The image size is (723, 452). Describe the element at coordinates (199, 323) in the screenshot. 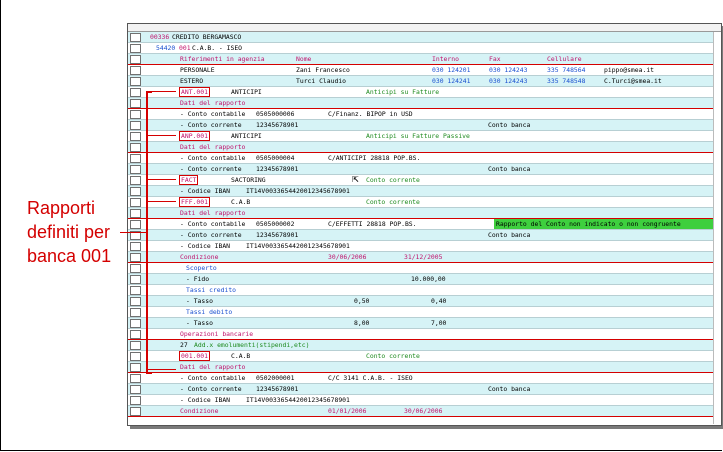

I see `tasso-label: - Tasso` at that location.